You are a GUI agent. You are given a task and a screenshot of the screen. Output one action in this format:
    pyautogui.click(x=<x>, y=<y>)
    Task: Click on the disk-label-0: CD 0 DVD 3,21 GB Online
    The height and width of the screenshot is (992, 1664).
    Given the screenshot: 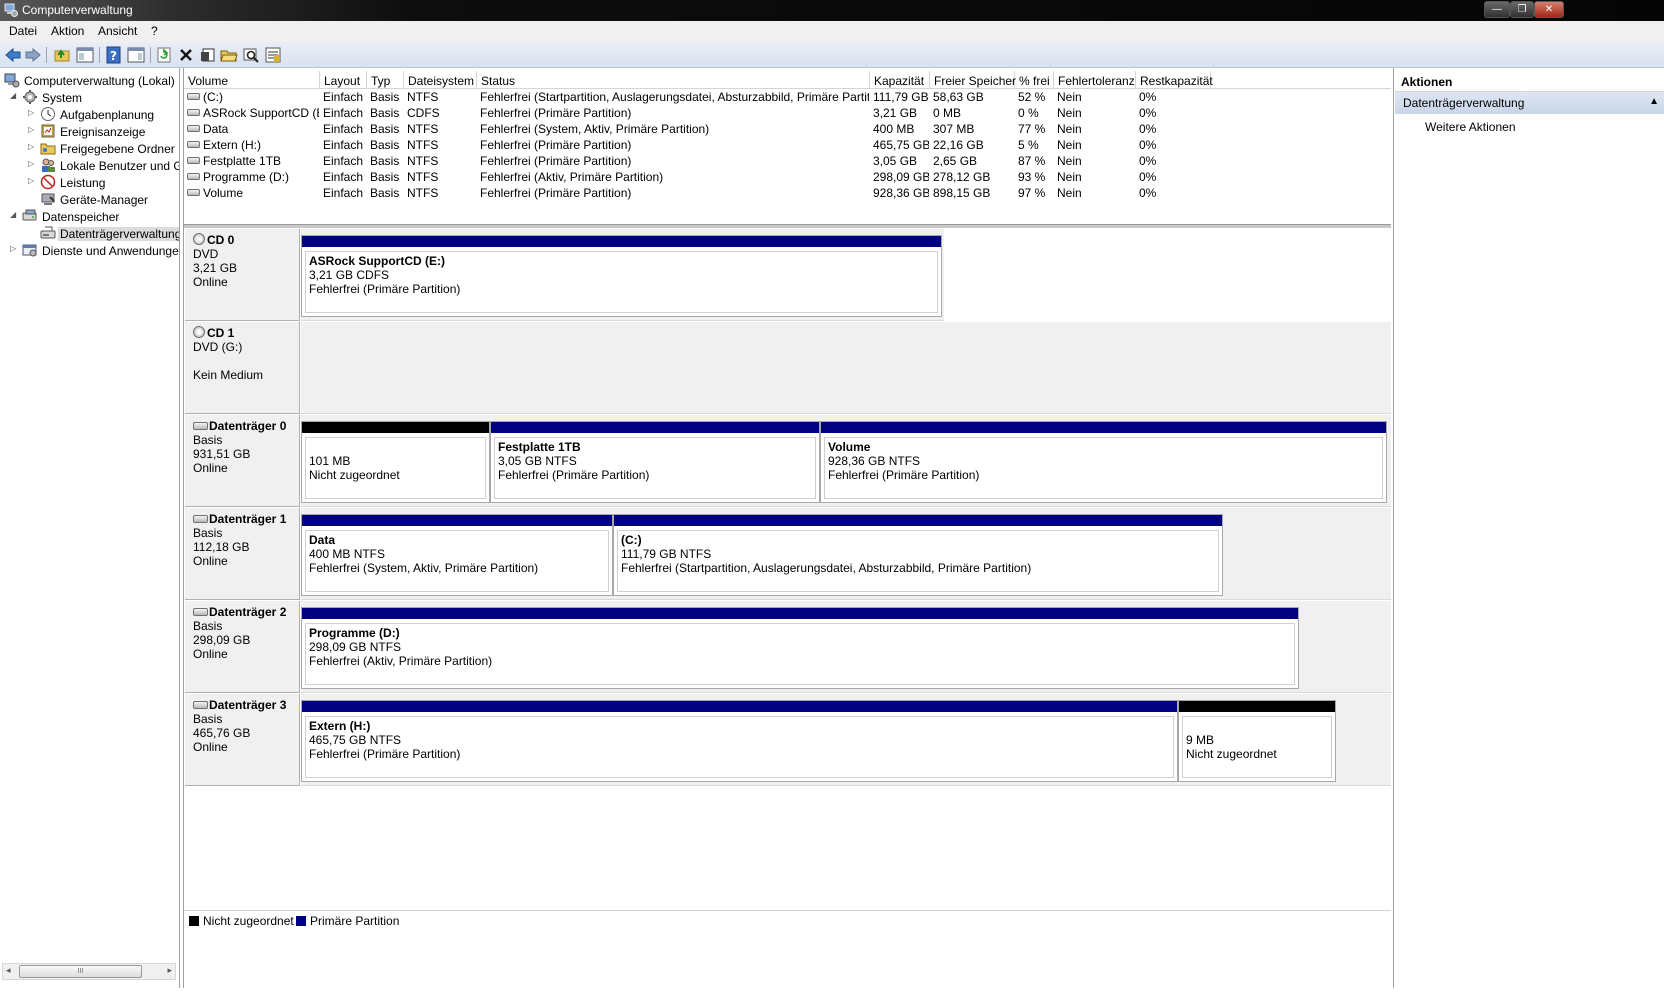 What is the action you would take?
    pyautogui.click(x=242, y=275)
    